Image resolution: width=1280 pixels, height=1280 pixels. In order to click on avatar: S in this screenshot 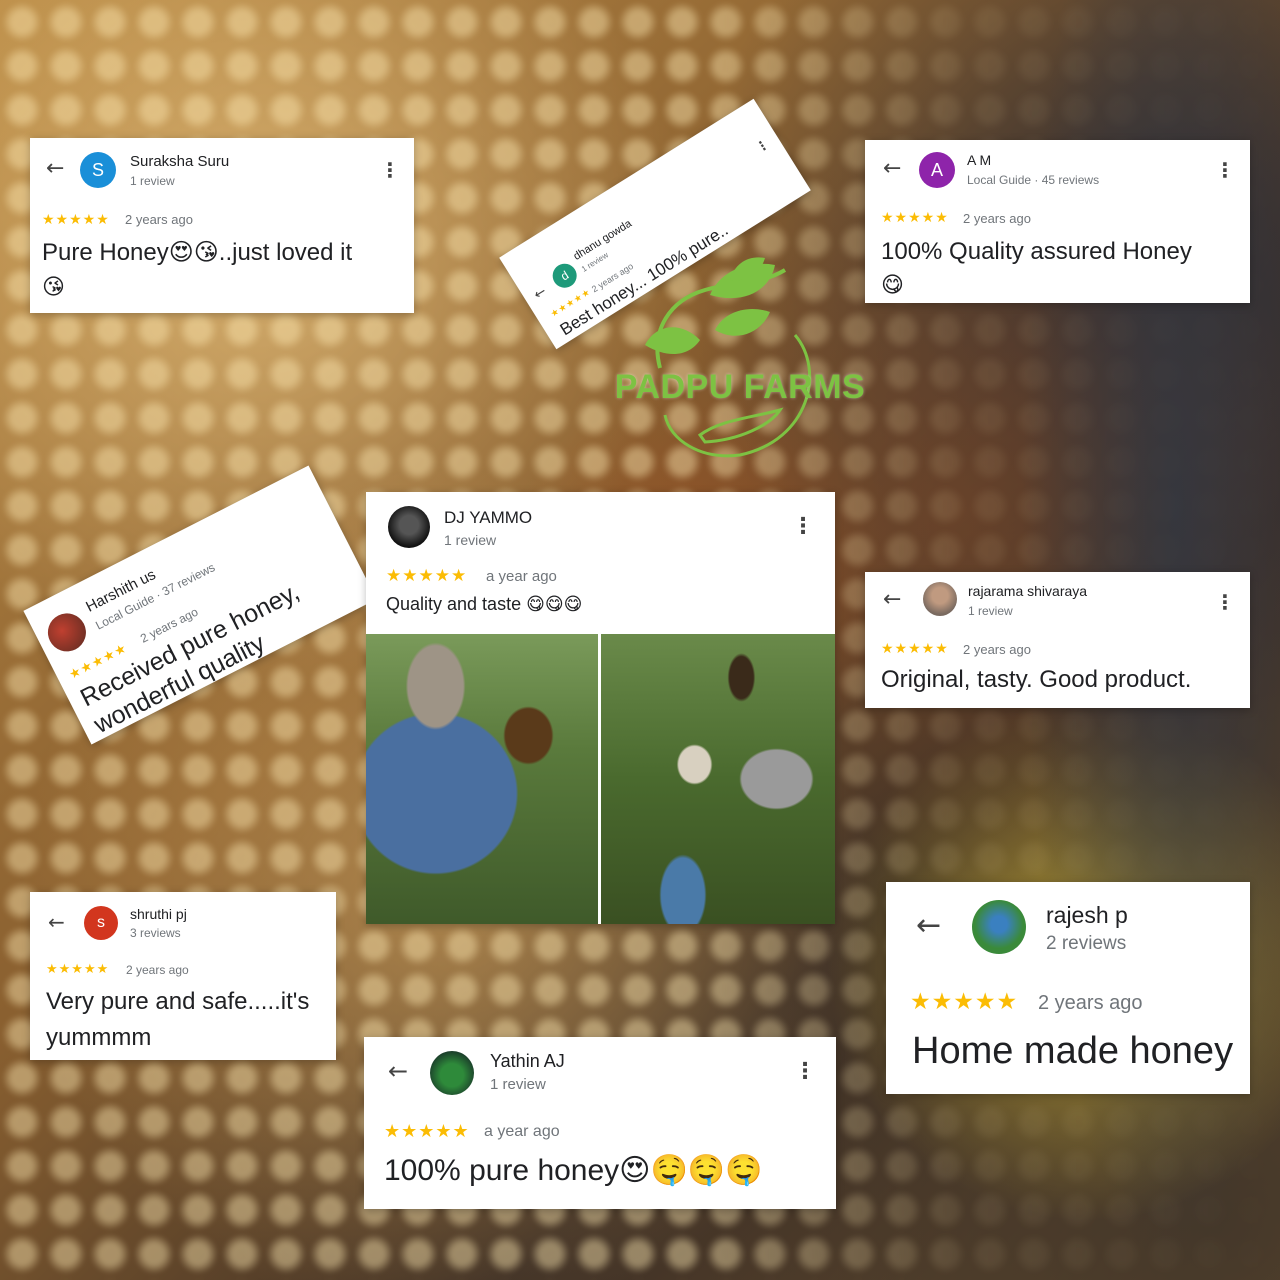, I will do `click(98, 170)`.